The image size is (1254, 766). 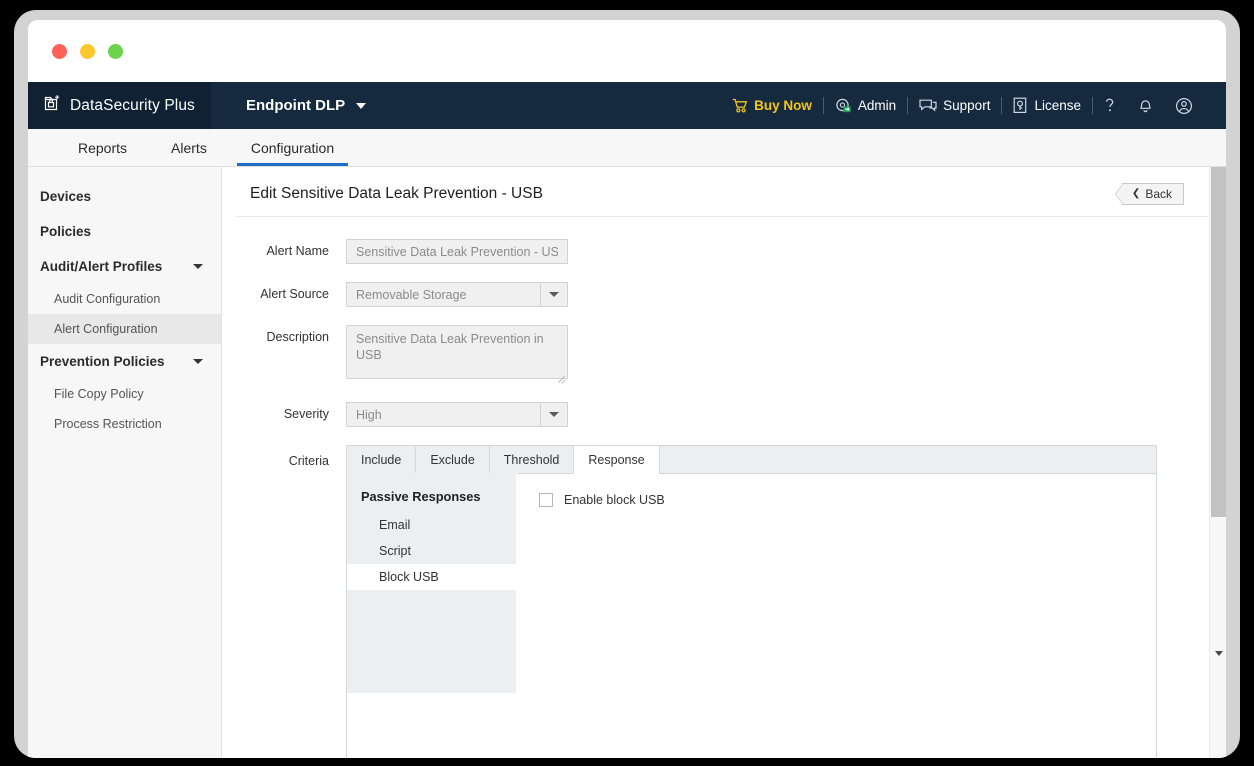 I want to click on brand-name: DataSecurity Plus, so click(x=132, y=105).